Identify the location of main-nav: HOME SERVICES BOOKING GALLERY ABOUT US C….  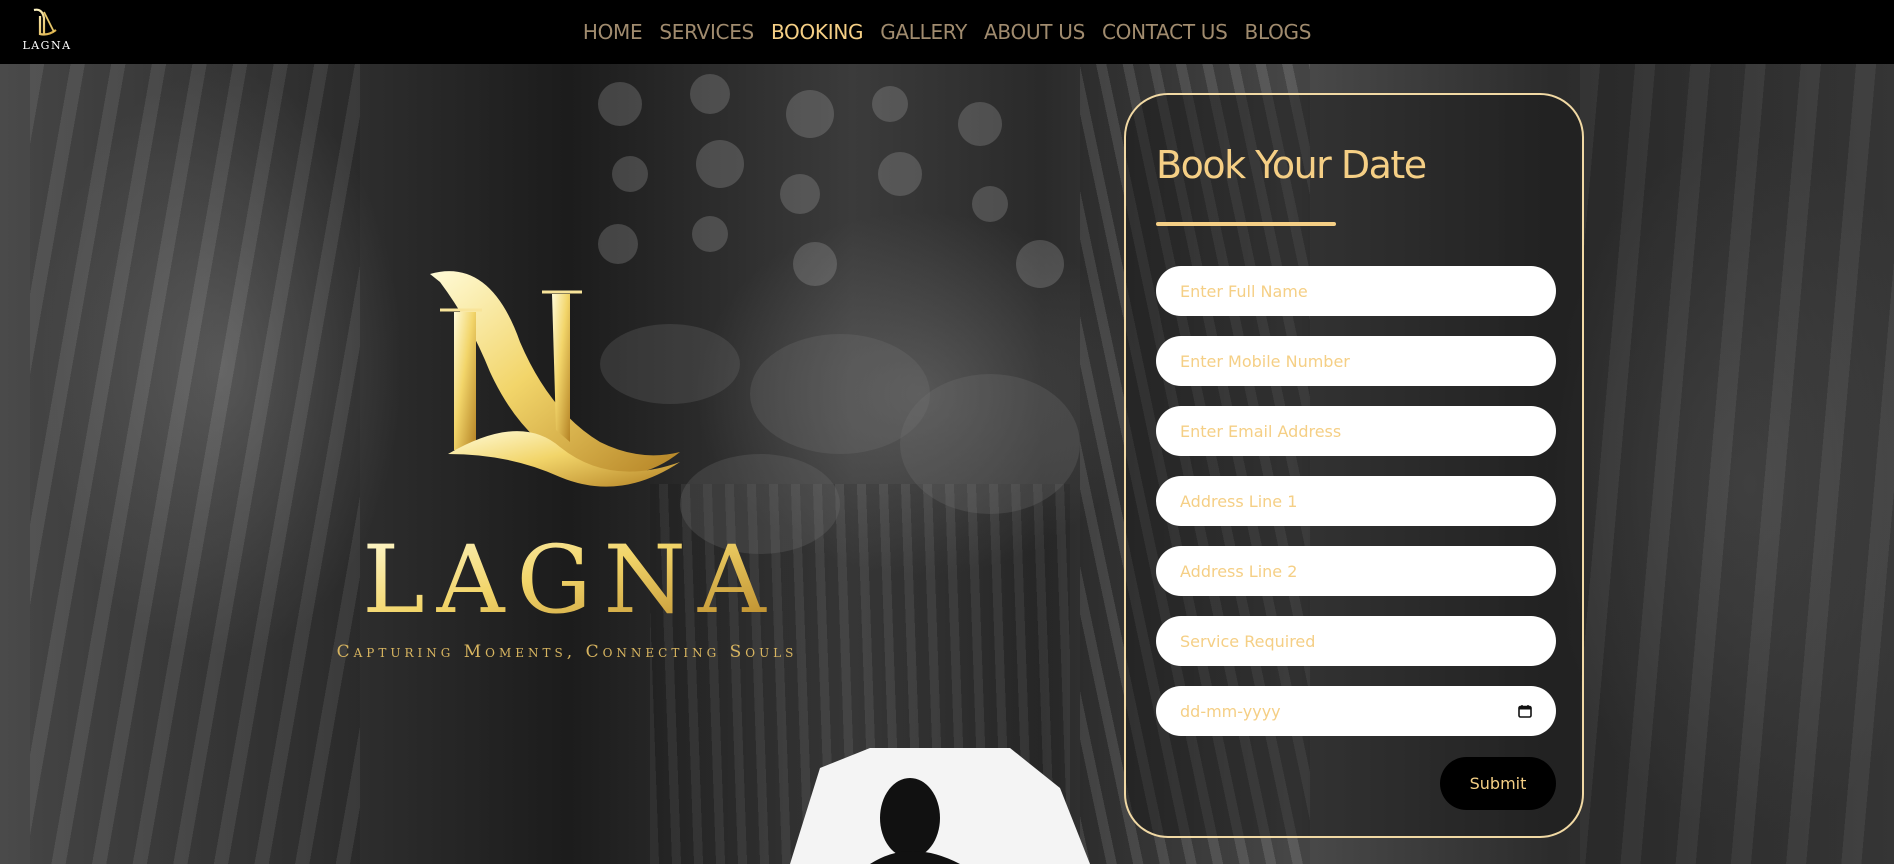
(947, 32).